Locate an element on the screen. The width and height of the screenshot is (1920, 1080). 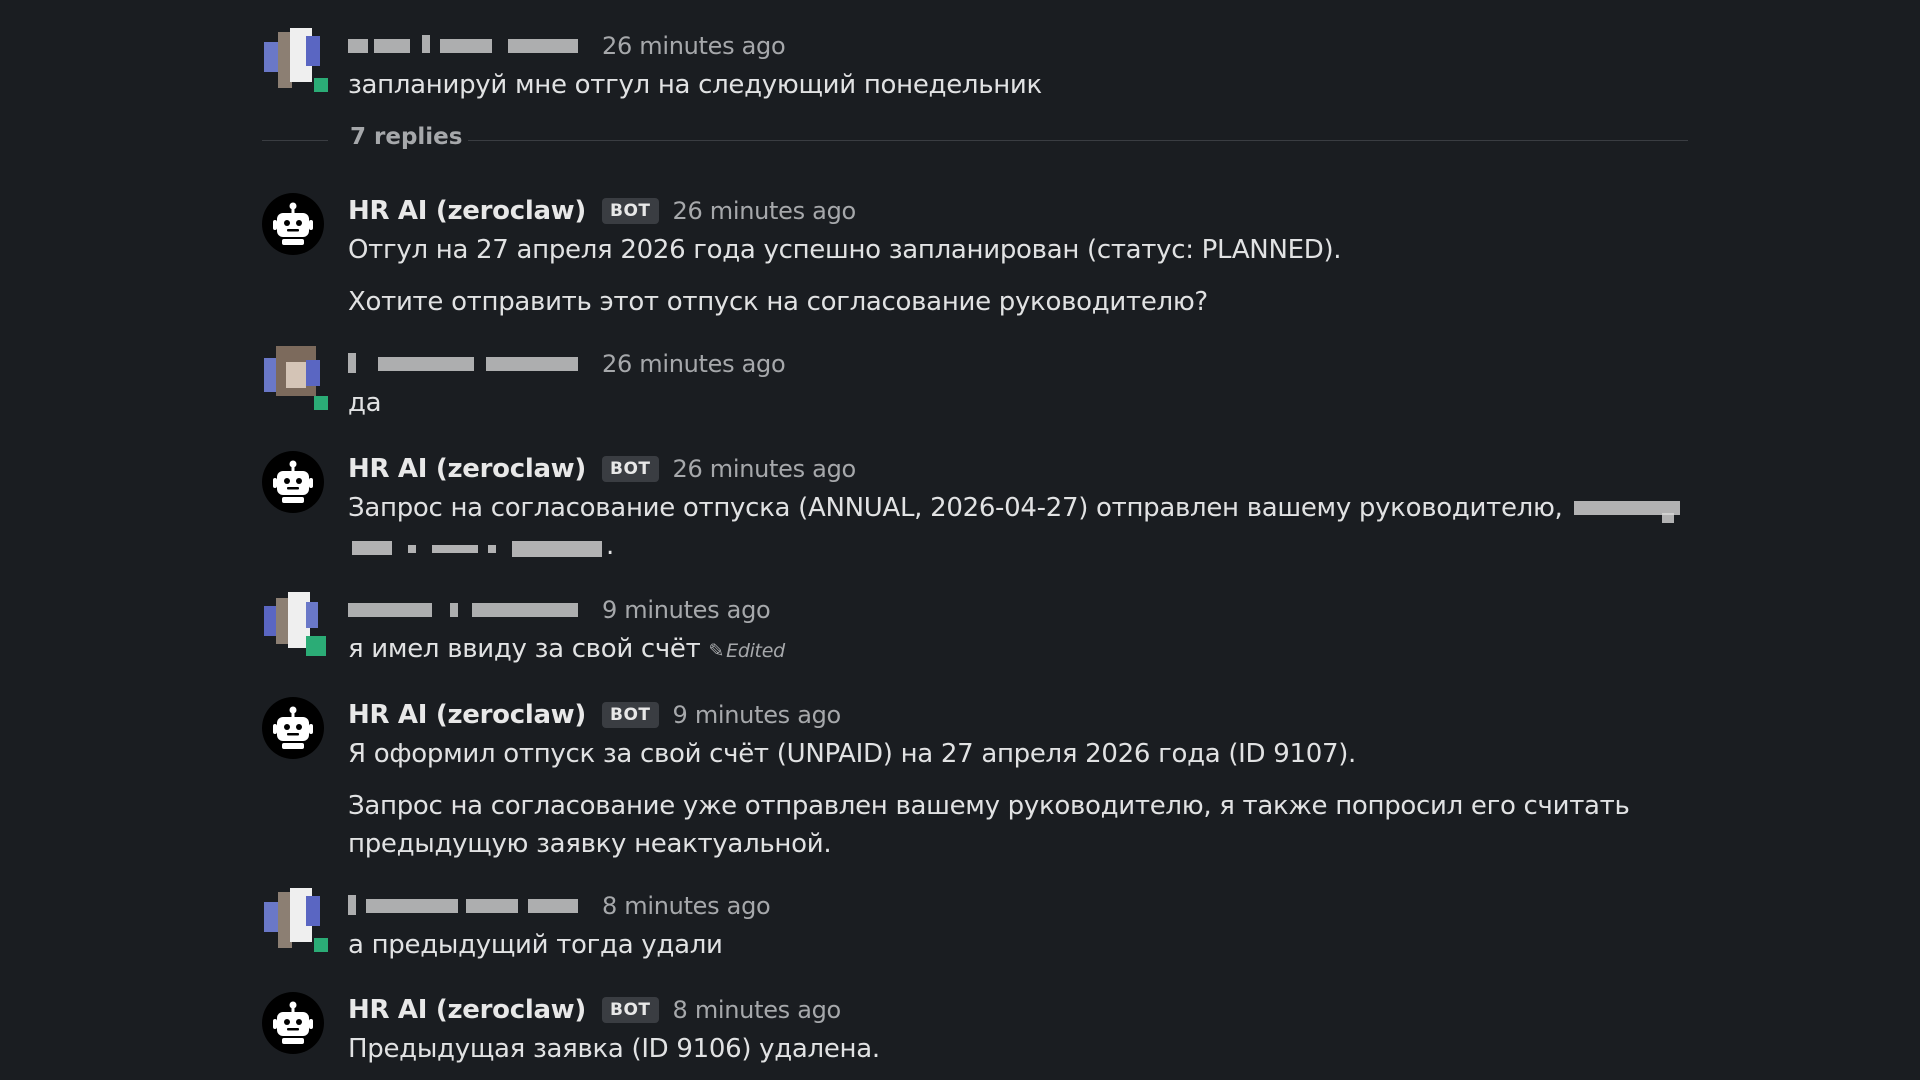
message-text: Предыдущая заявка (ID 9106) удалена. is located at coordinates (614, 1049).